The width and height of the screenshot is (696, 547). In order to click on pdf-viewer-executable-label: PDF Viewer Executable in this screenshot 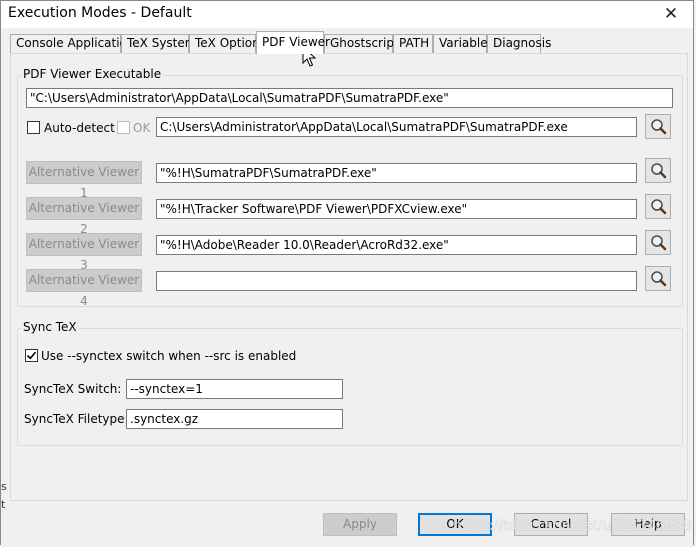, I will do `click(92, 74)`.